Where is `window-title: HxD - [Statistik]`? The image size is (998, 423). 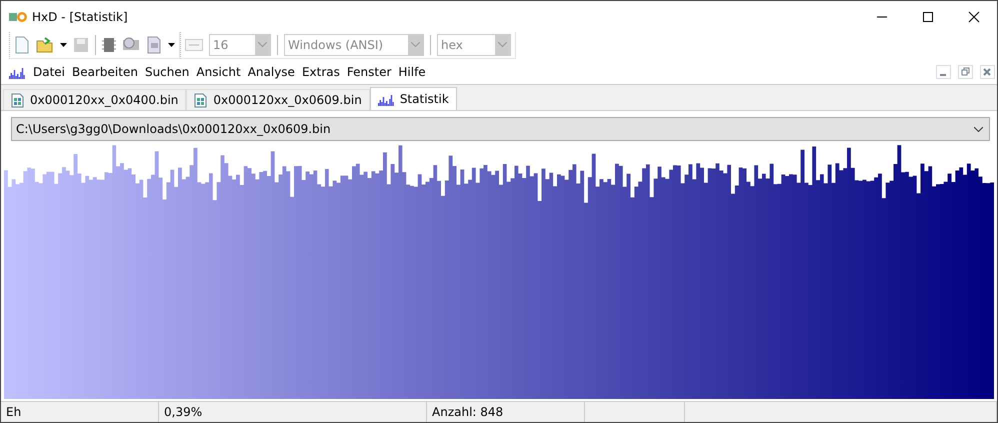
window-title: HxD - [Statistik] is located at coordinates (80, 17).